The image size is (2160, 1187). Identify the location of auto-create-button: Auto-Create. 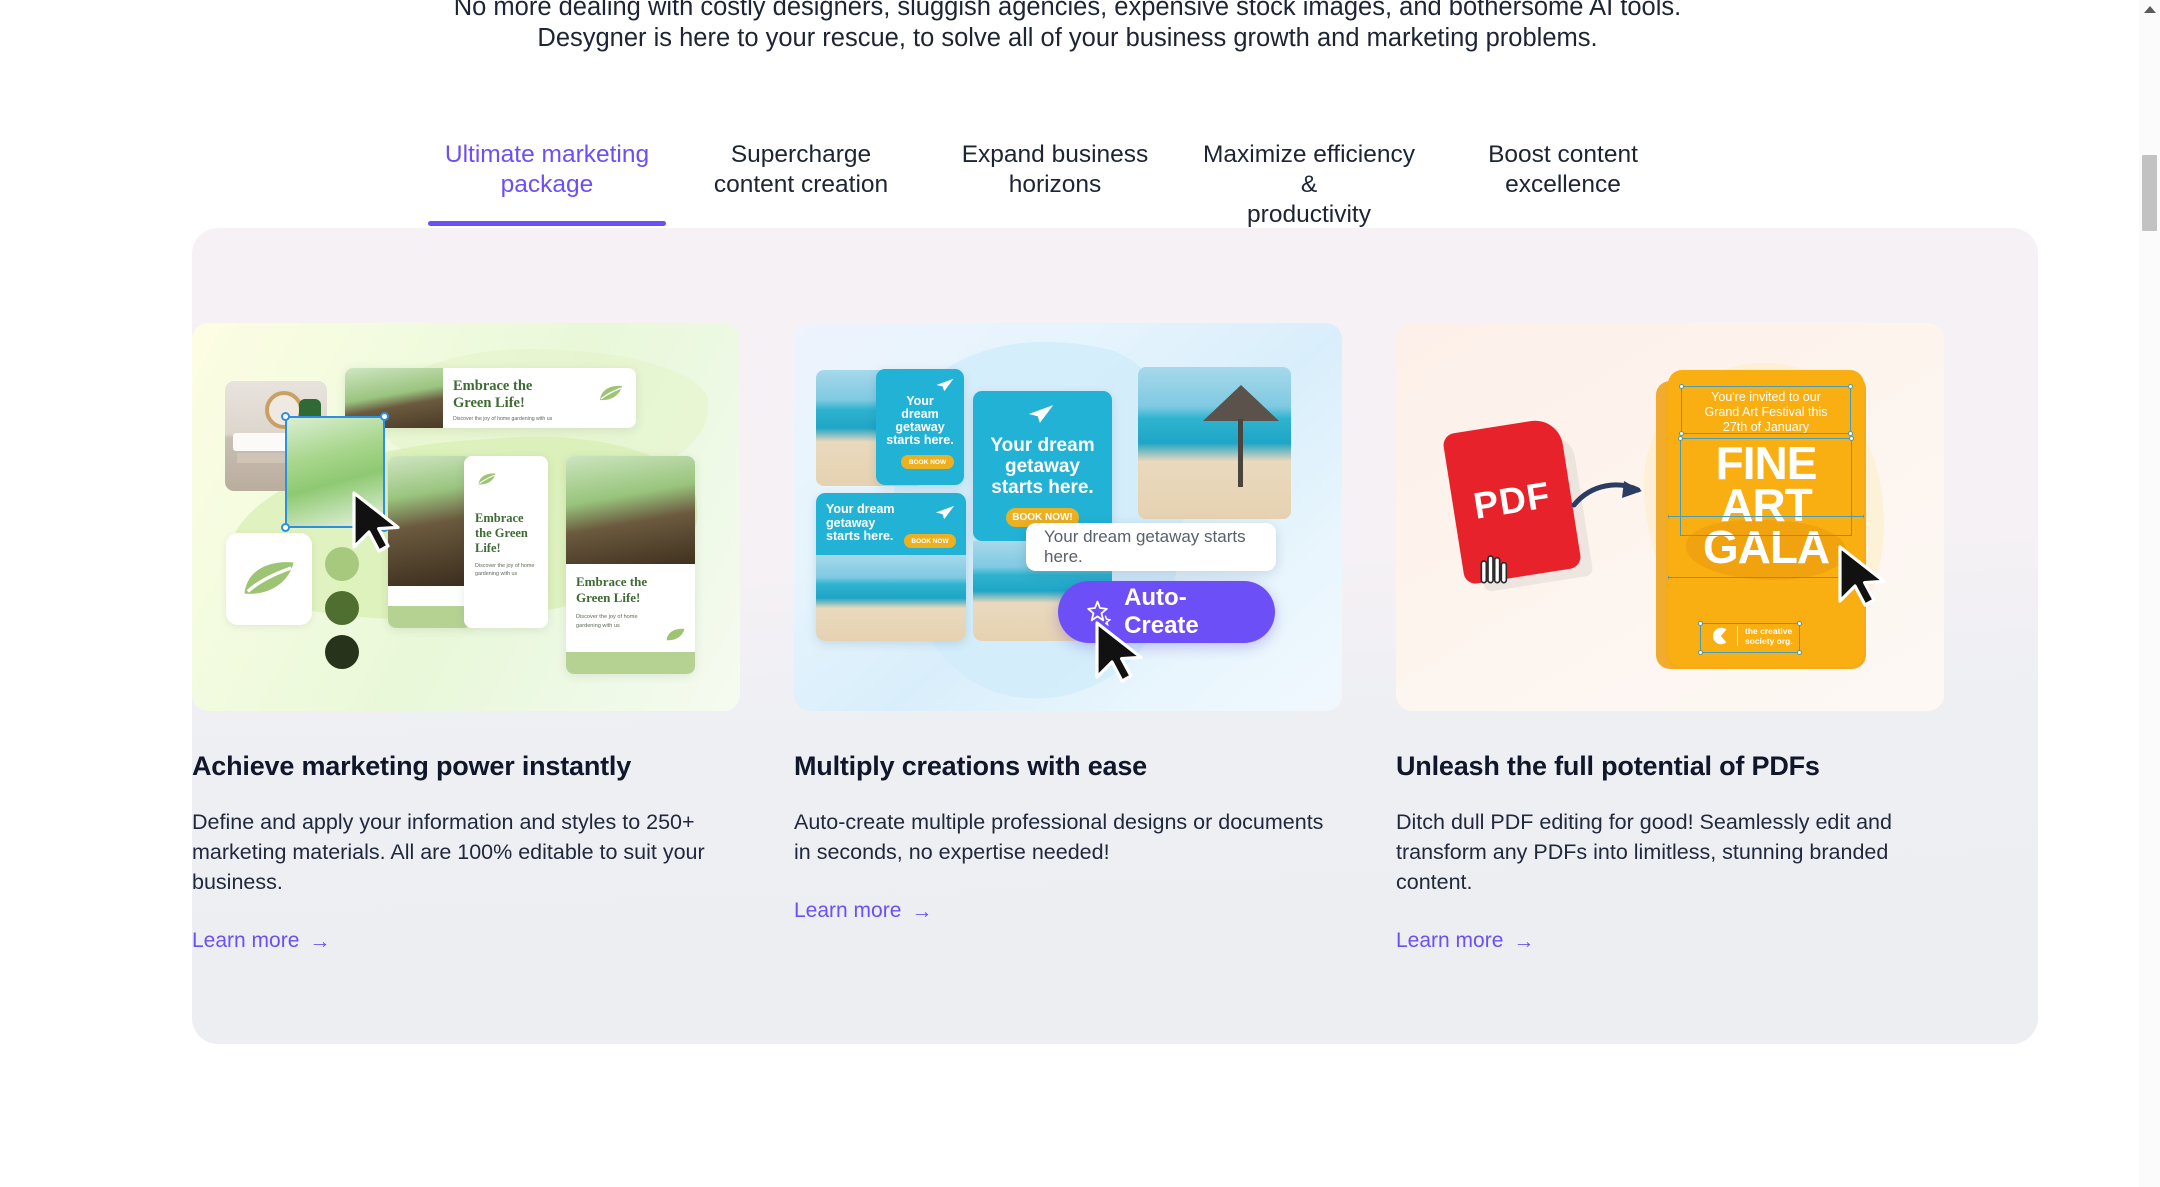
(1166, 612).